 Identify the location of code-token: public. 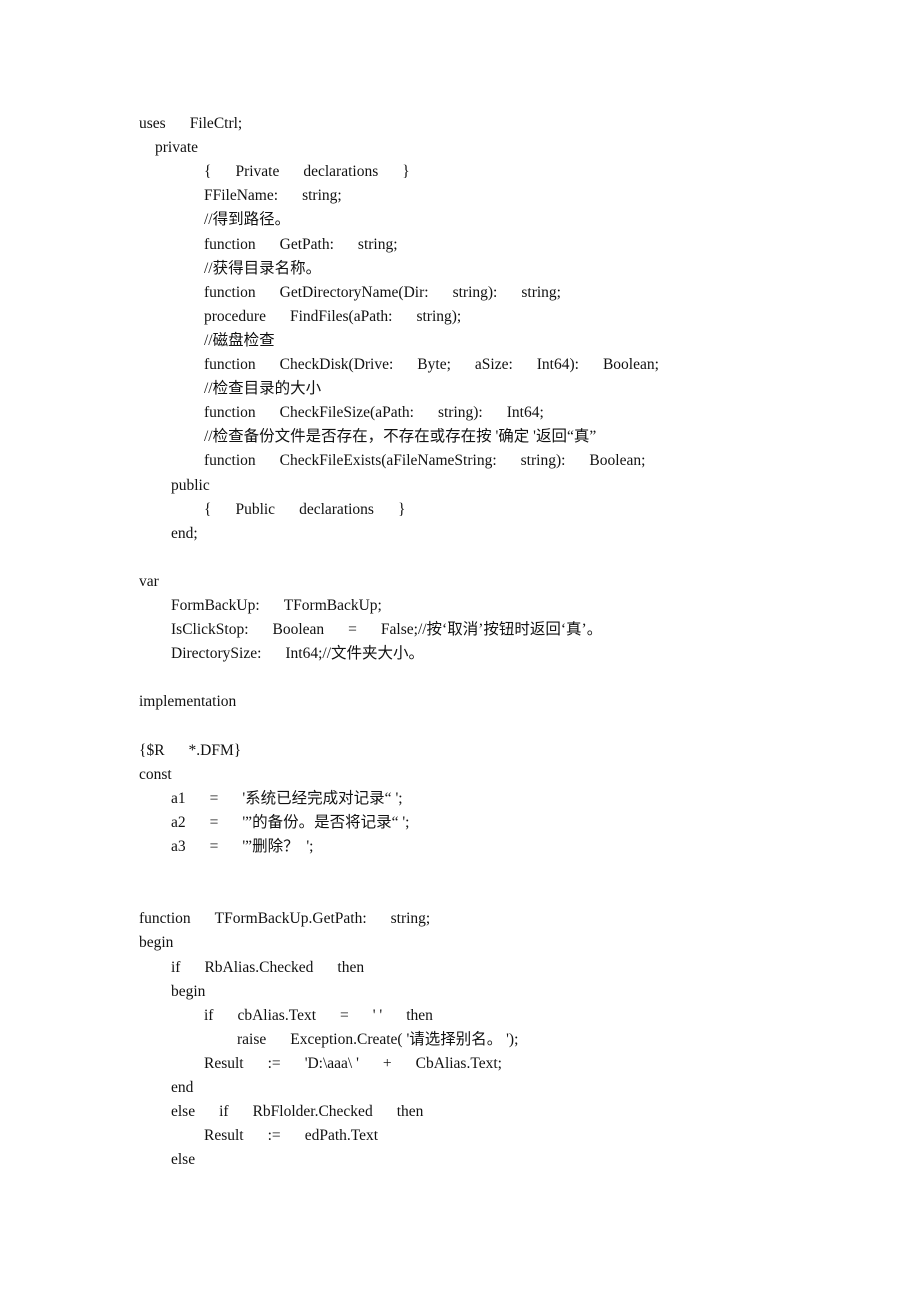
(190, 485).